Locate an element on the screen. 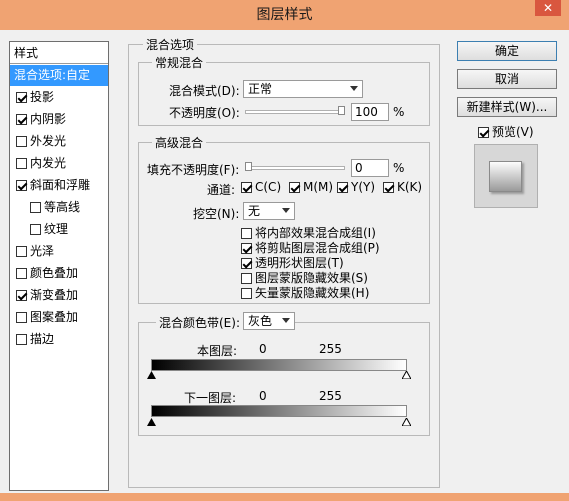 This screenshot has width=569, height=501. underlying-layer-max: 255 is located at coordinates (330, 396).